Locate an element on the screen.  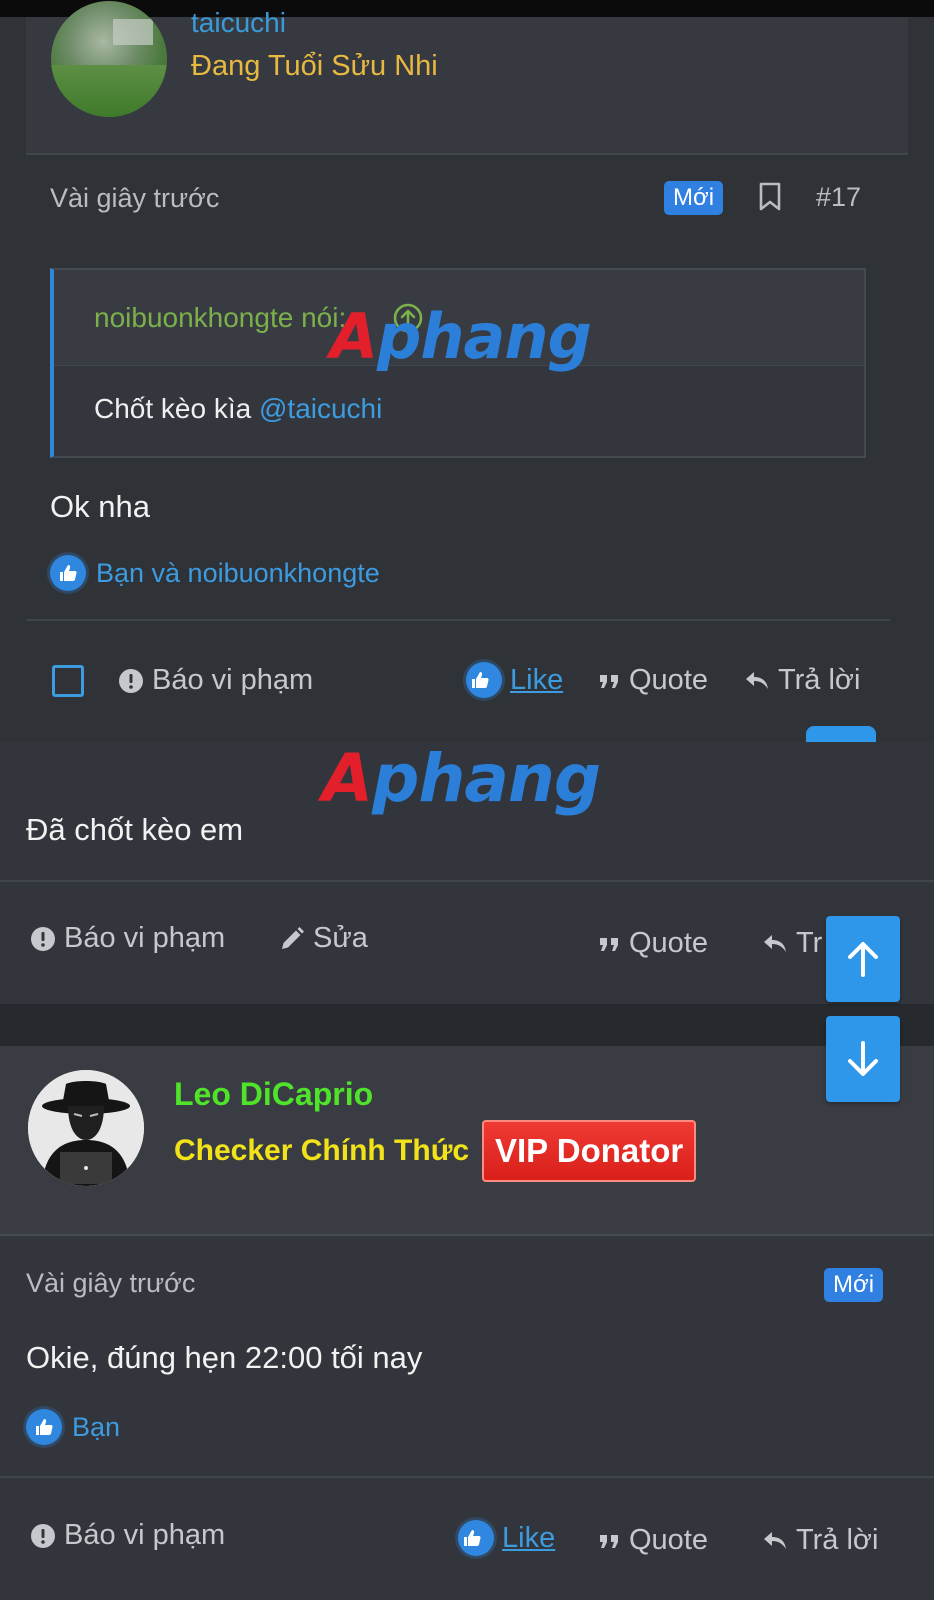
username: taicuchi is located at coordinates (238, 20).